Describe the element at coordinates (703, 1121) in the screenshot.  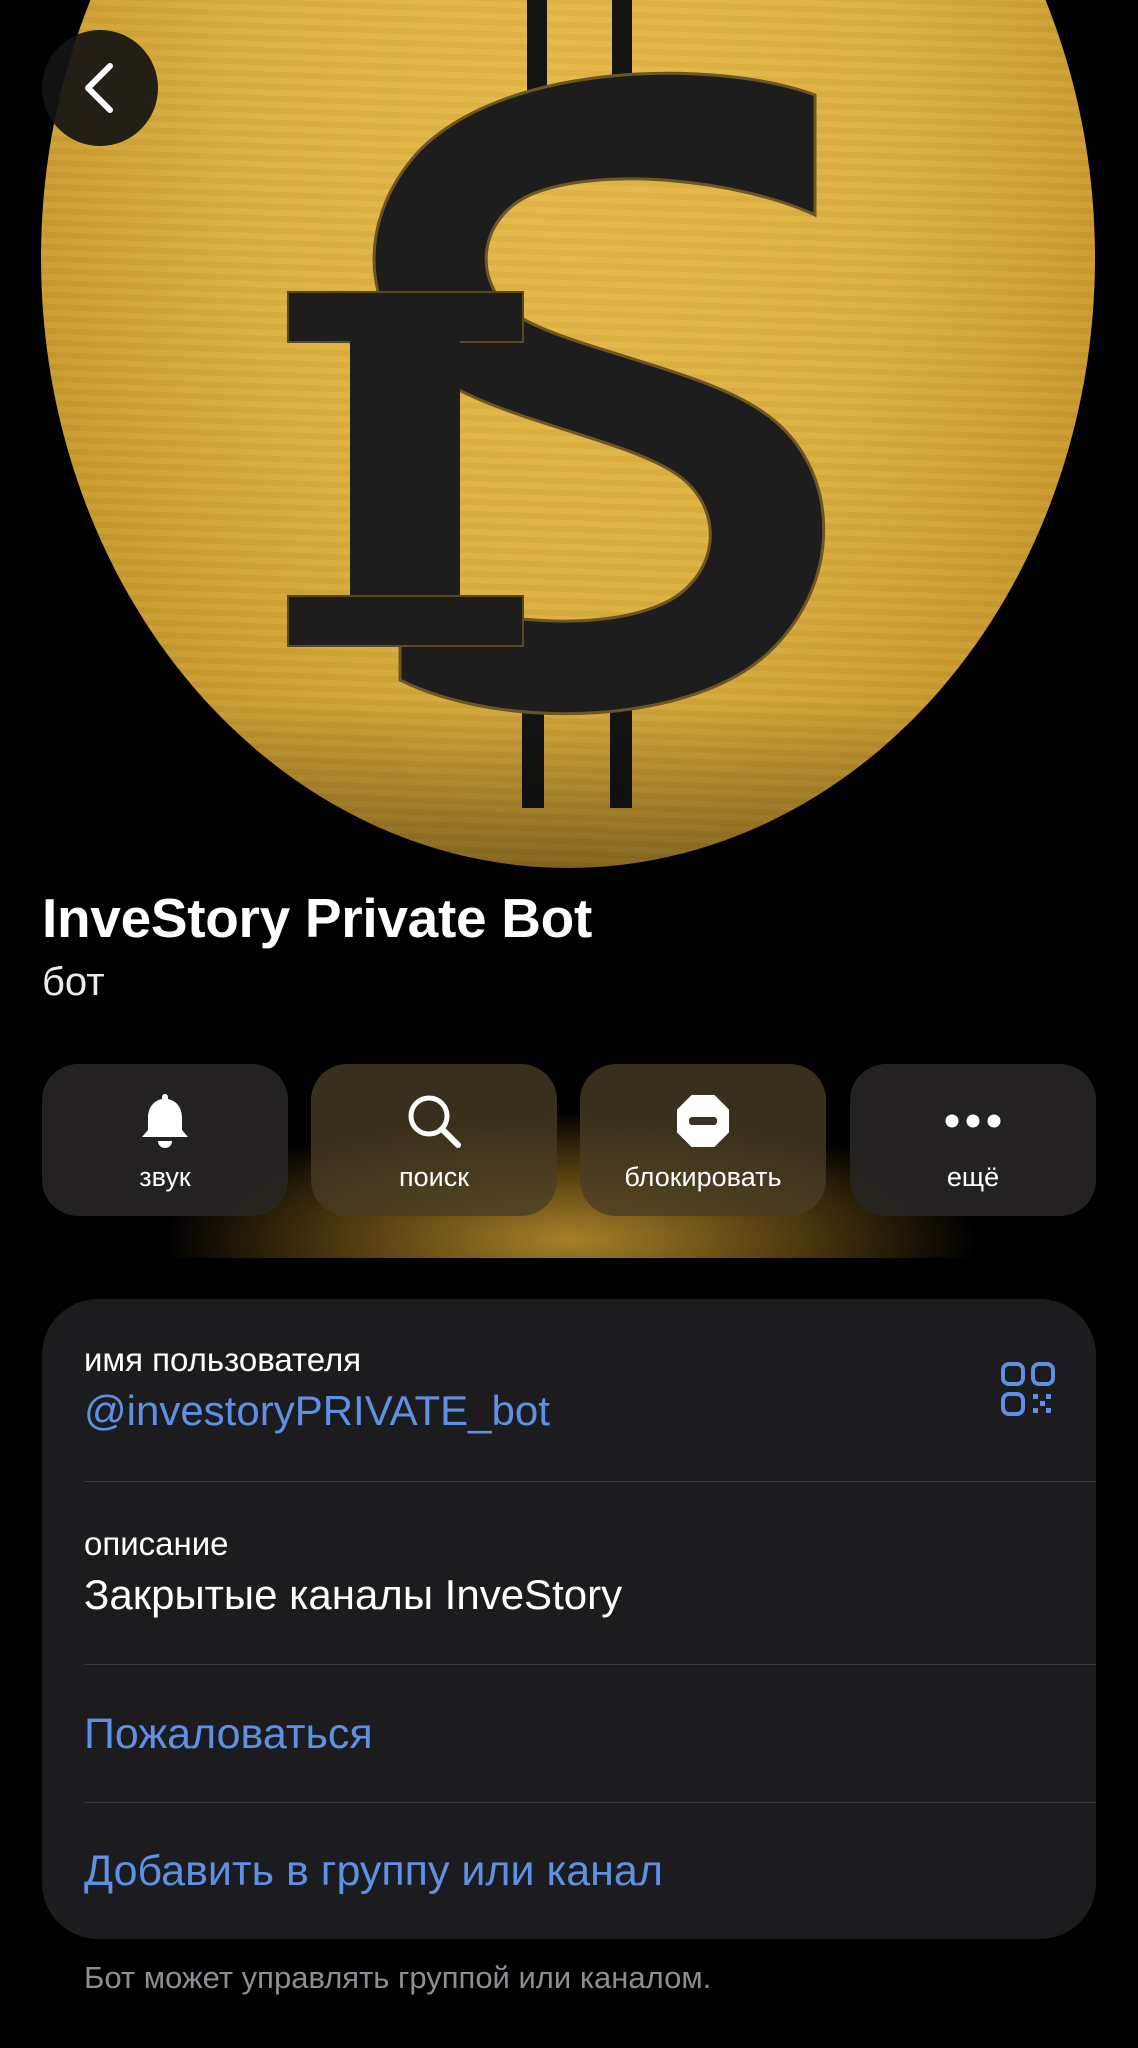
I see `block-icon` at that location.